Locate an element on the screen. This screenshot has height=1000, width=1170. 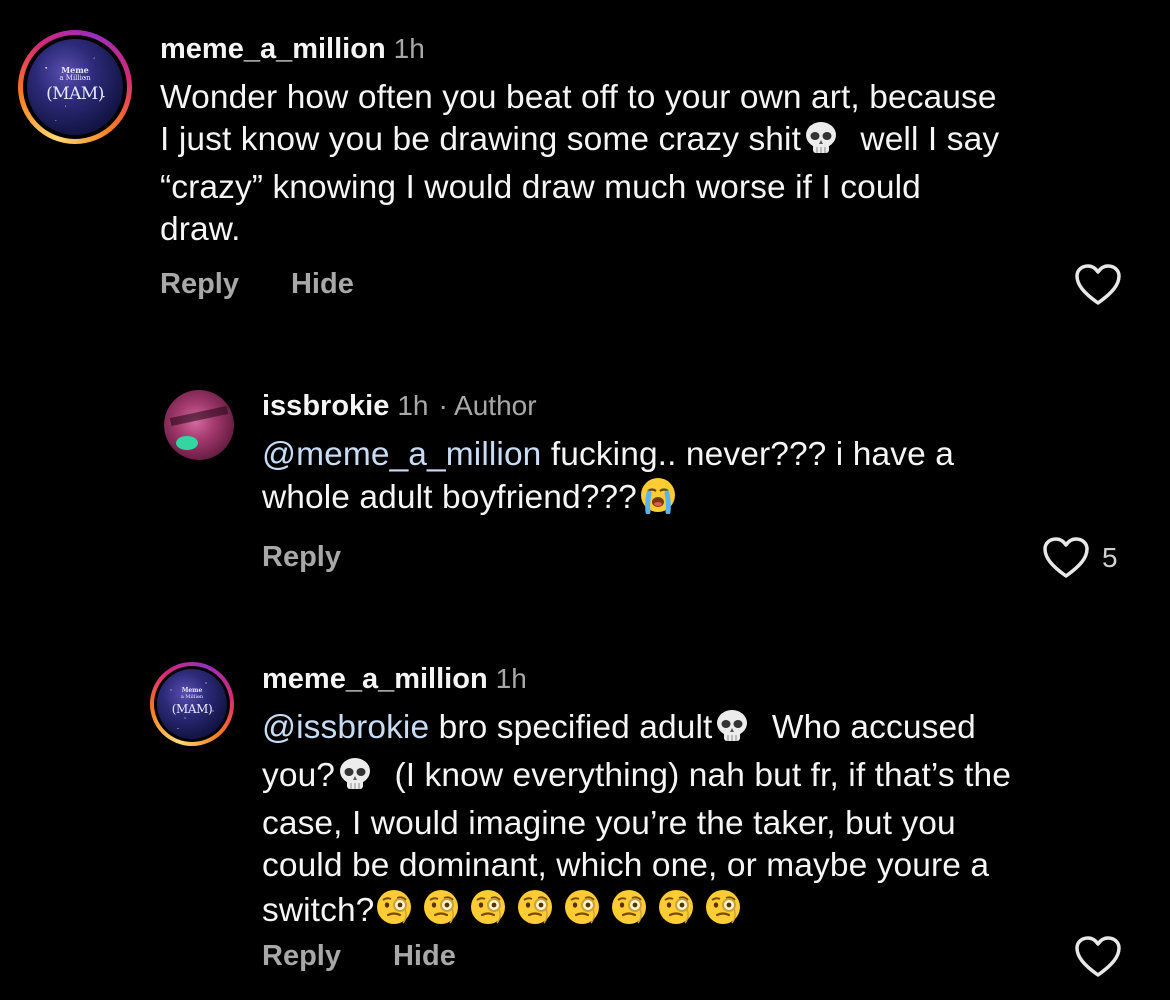
monocle-emoji-row is located at coordinates (562, 909).